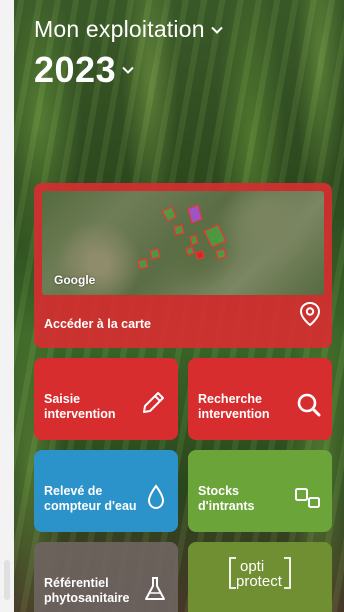 The width and height of the screenshot is (344, 612). Describe the element at coordinates (234, 414) in the screenshot. I see `recherche-label-line2: intervention` at that location.